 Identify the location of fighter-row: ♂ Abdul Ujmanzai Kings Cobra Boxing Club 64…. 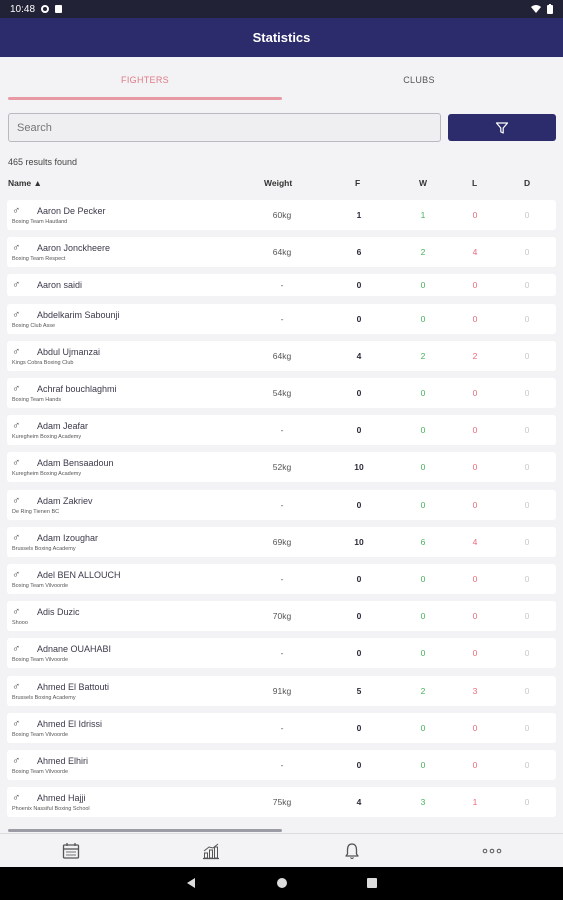
(281, 355).